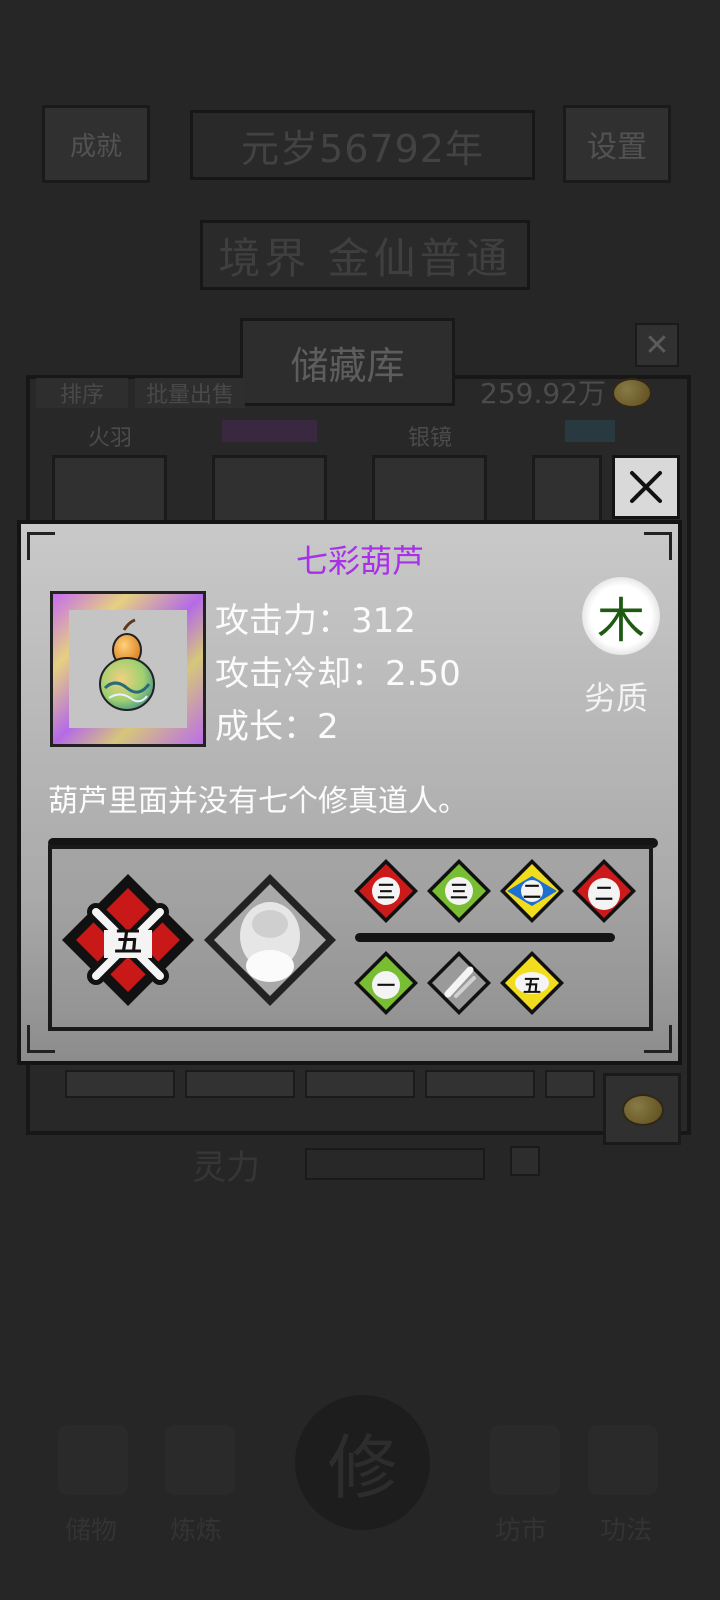  What do you see at coordinates (347, 362) in the screenshot?
I see `storage-title: 储藏库` at bounding box center [347, 362].